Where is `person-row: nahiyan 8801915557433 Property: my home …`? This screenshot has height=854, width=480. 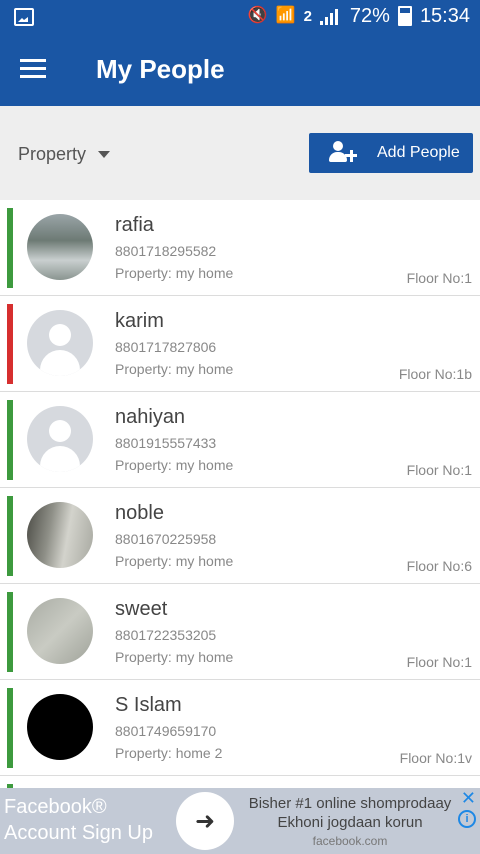
person-row: nahiyan 8801915557433 Property: my home … is located at coordinates (240, 440).